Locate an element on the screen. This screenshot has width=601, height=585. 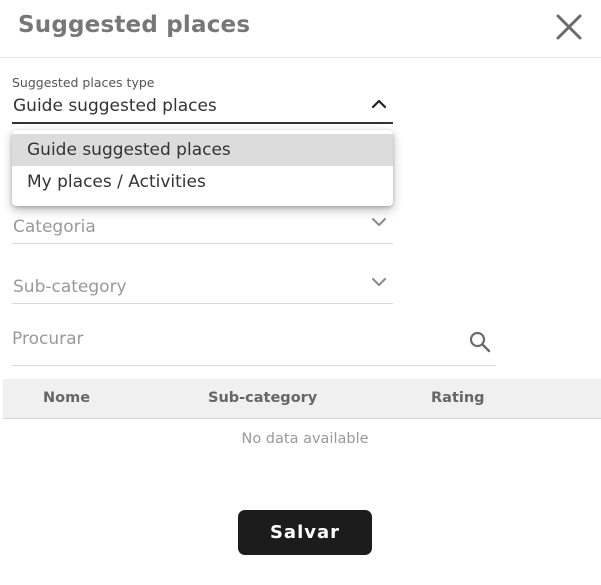
table-header: Nome Sub-category Rating is located at coordinates (302, 399).